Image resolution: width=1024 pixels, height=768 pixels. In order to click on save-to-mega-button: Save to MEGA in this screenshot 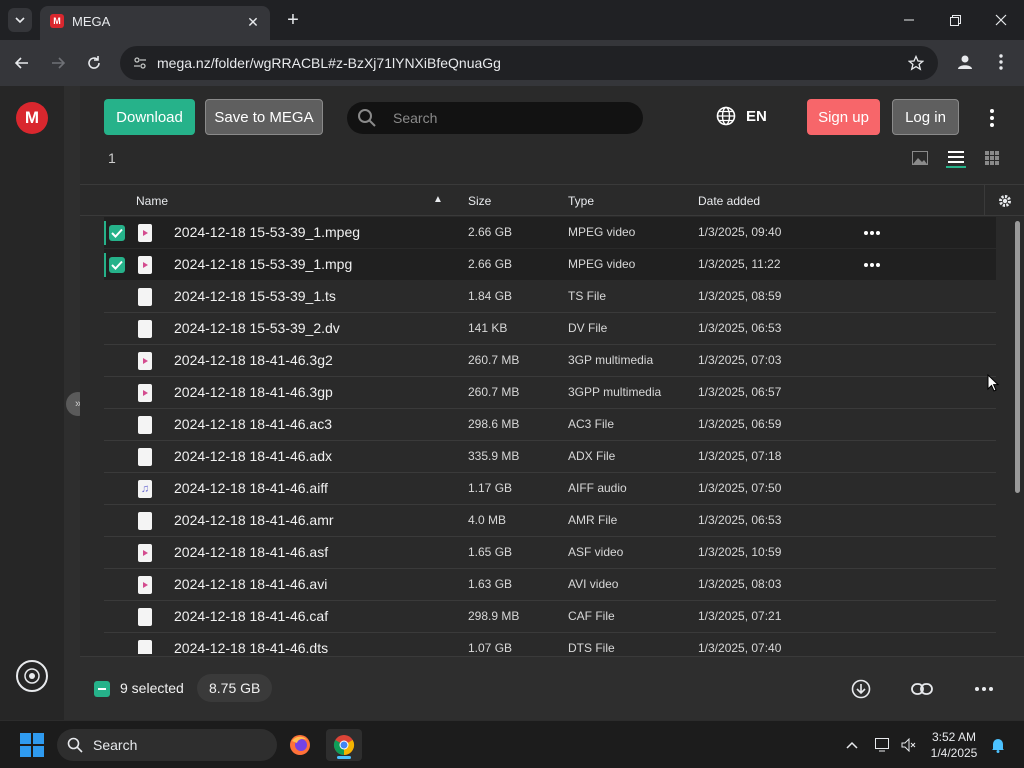, I will do `click(264, 117)`.